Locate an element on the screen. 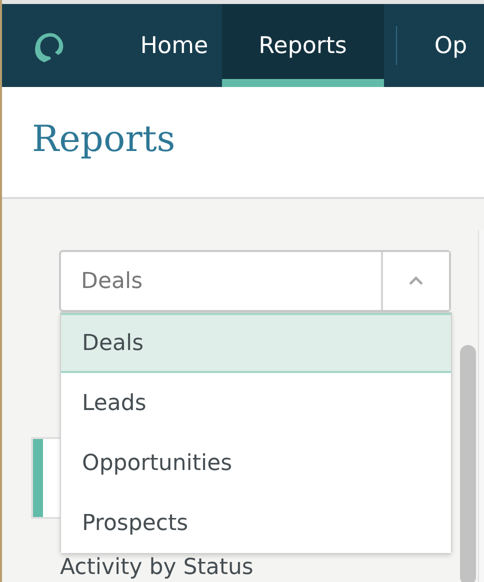  section-title: Activity by Status is located at coordinates (157, 568).